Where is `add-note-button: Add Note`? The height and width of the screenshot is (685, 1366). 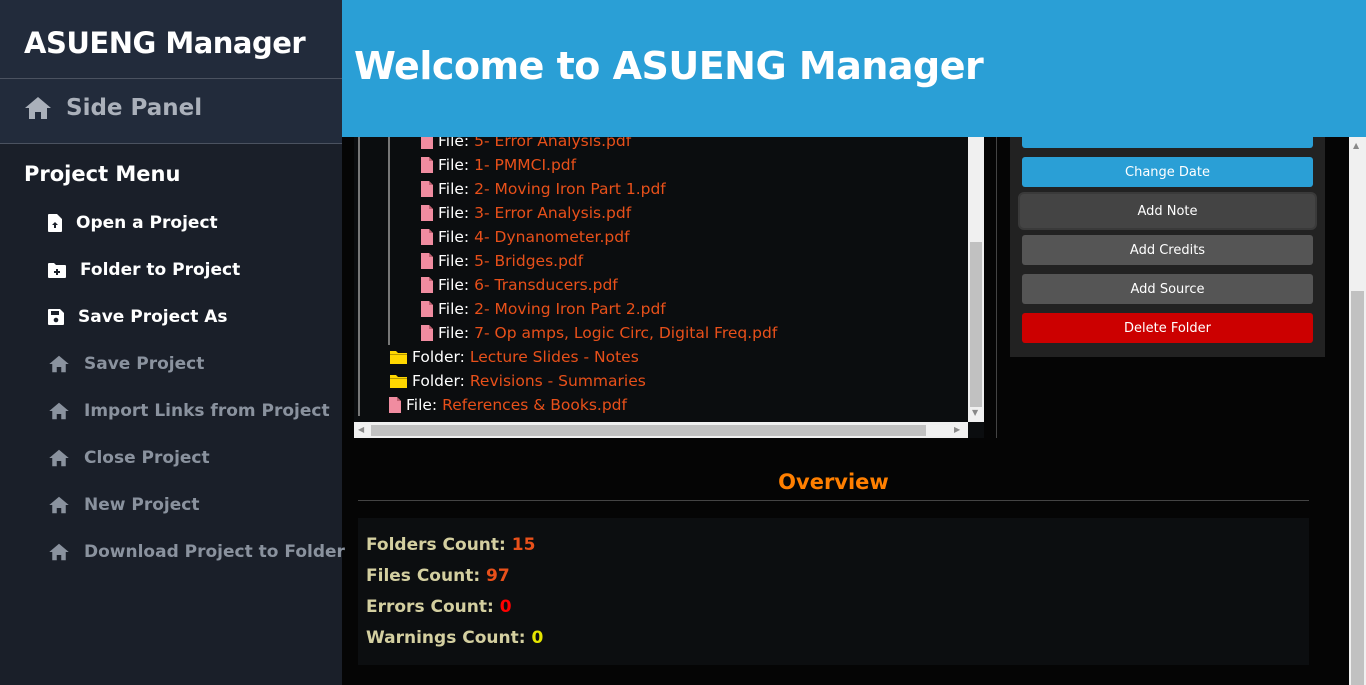 add-note-button: Add Note is located at coordinates (1167, 211).